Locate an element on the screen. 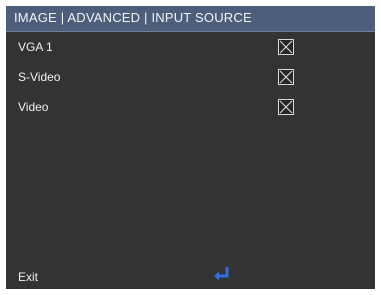 The width and height of the screenshot is (381, 295). menu-breadcrumb-title: IMAGE | ADVANCED | INPUT SOURCE is located at coordinates (133, 17).